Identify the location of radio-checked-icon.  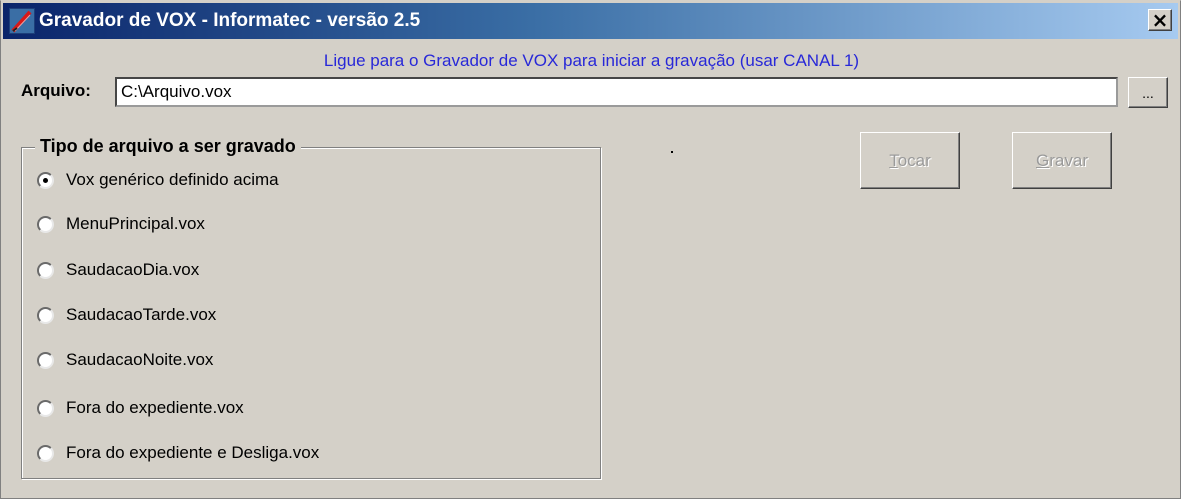
(45, 180).